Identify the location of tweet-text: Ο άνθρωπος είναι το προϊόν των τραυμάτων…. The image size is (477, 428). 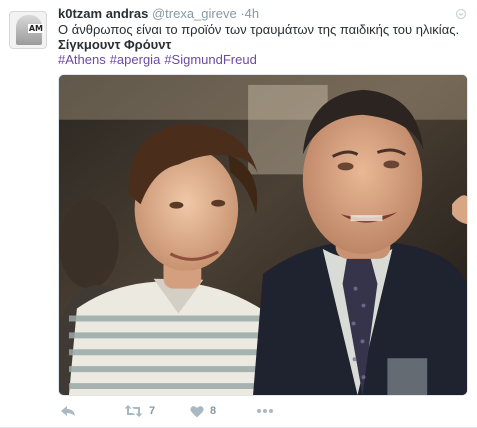
(263, 37).